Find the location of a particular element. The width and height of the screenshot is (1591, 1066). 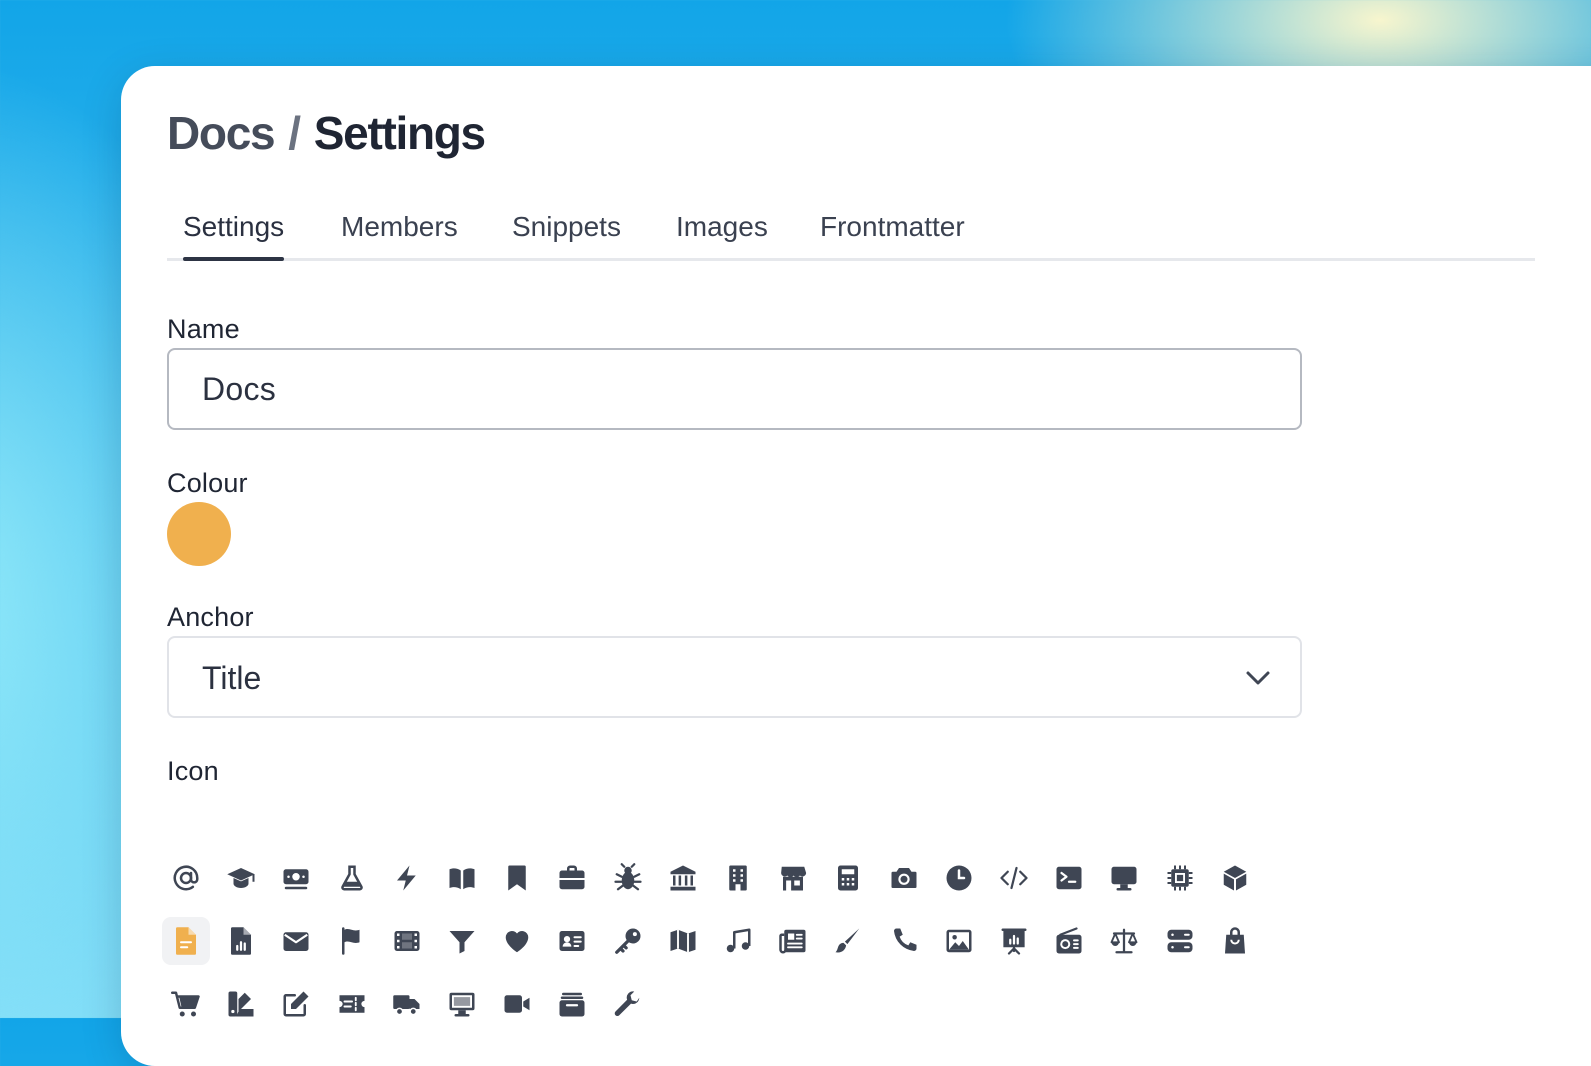

bookmark-icon is located at coordinates (517, 878).